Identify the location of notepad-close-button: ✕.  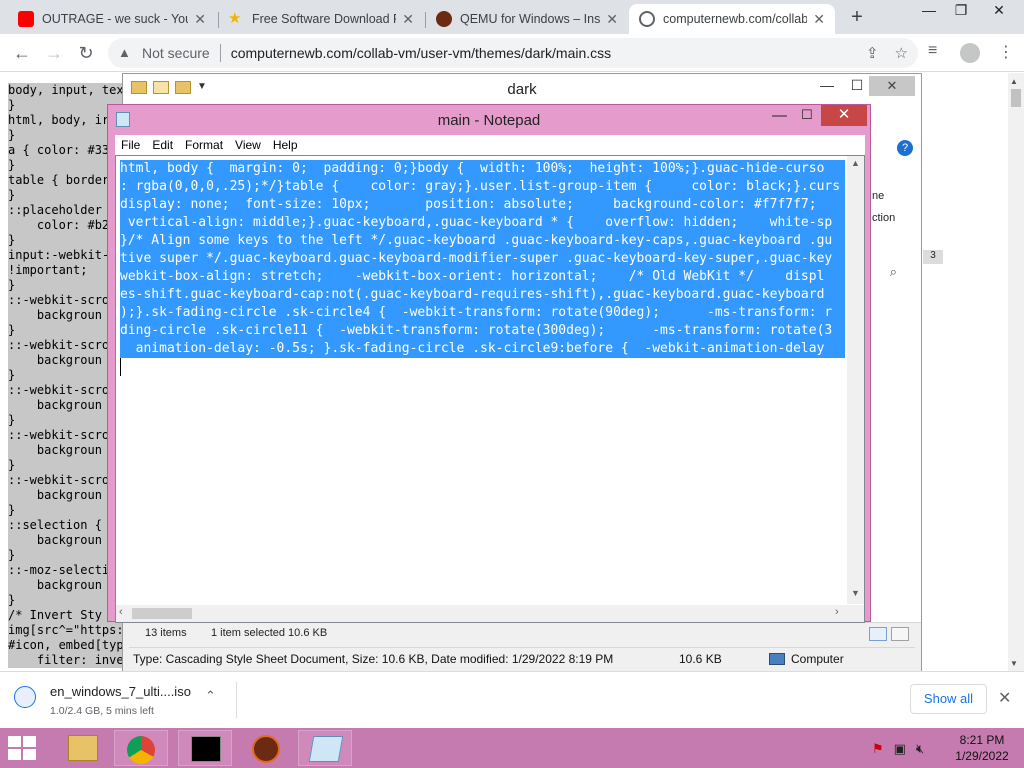
(844, 115).